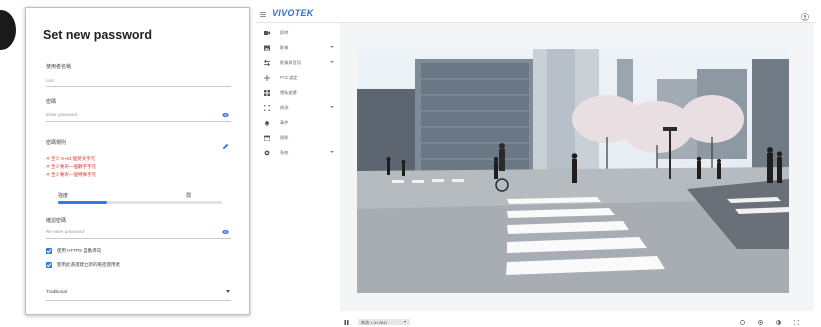  Describe the element at coordinates (284, 122) in the screenshot. I see `sidebar-item-label: 事件` at that location.